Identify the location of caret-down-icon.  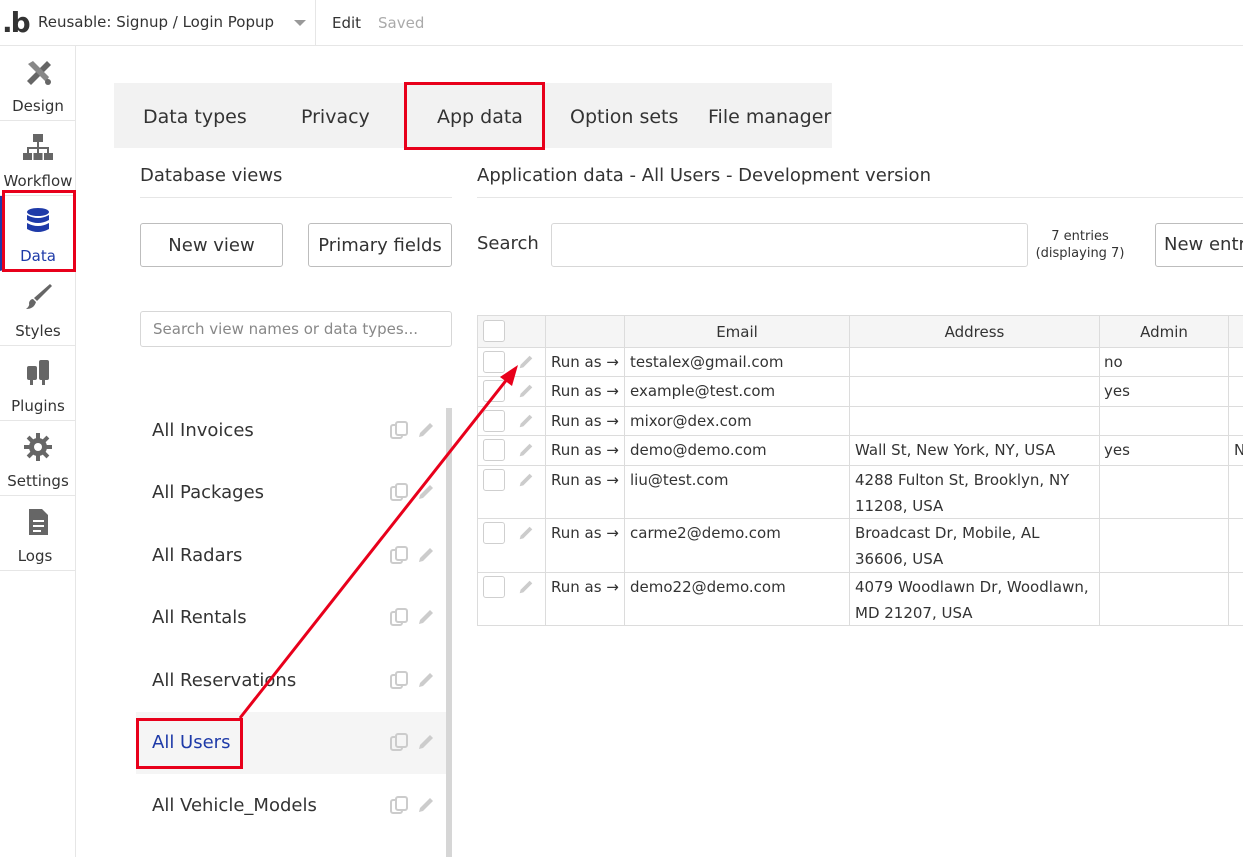
(300, 23).